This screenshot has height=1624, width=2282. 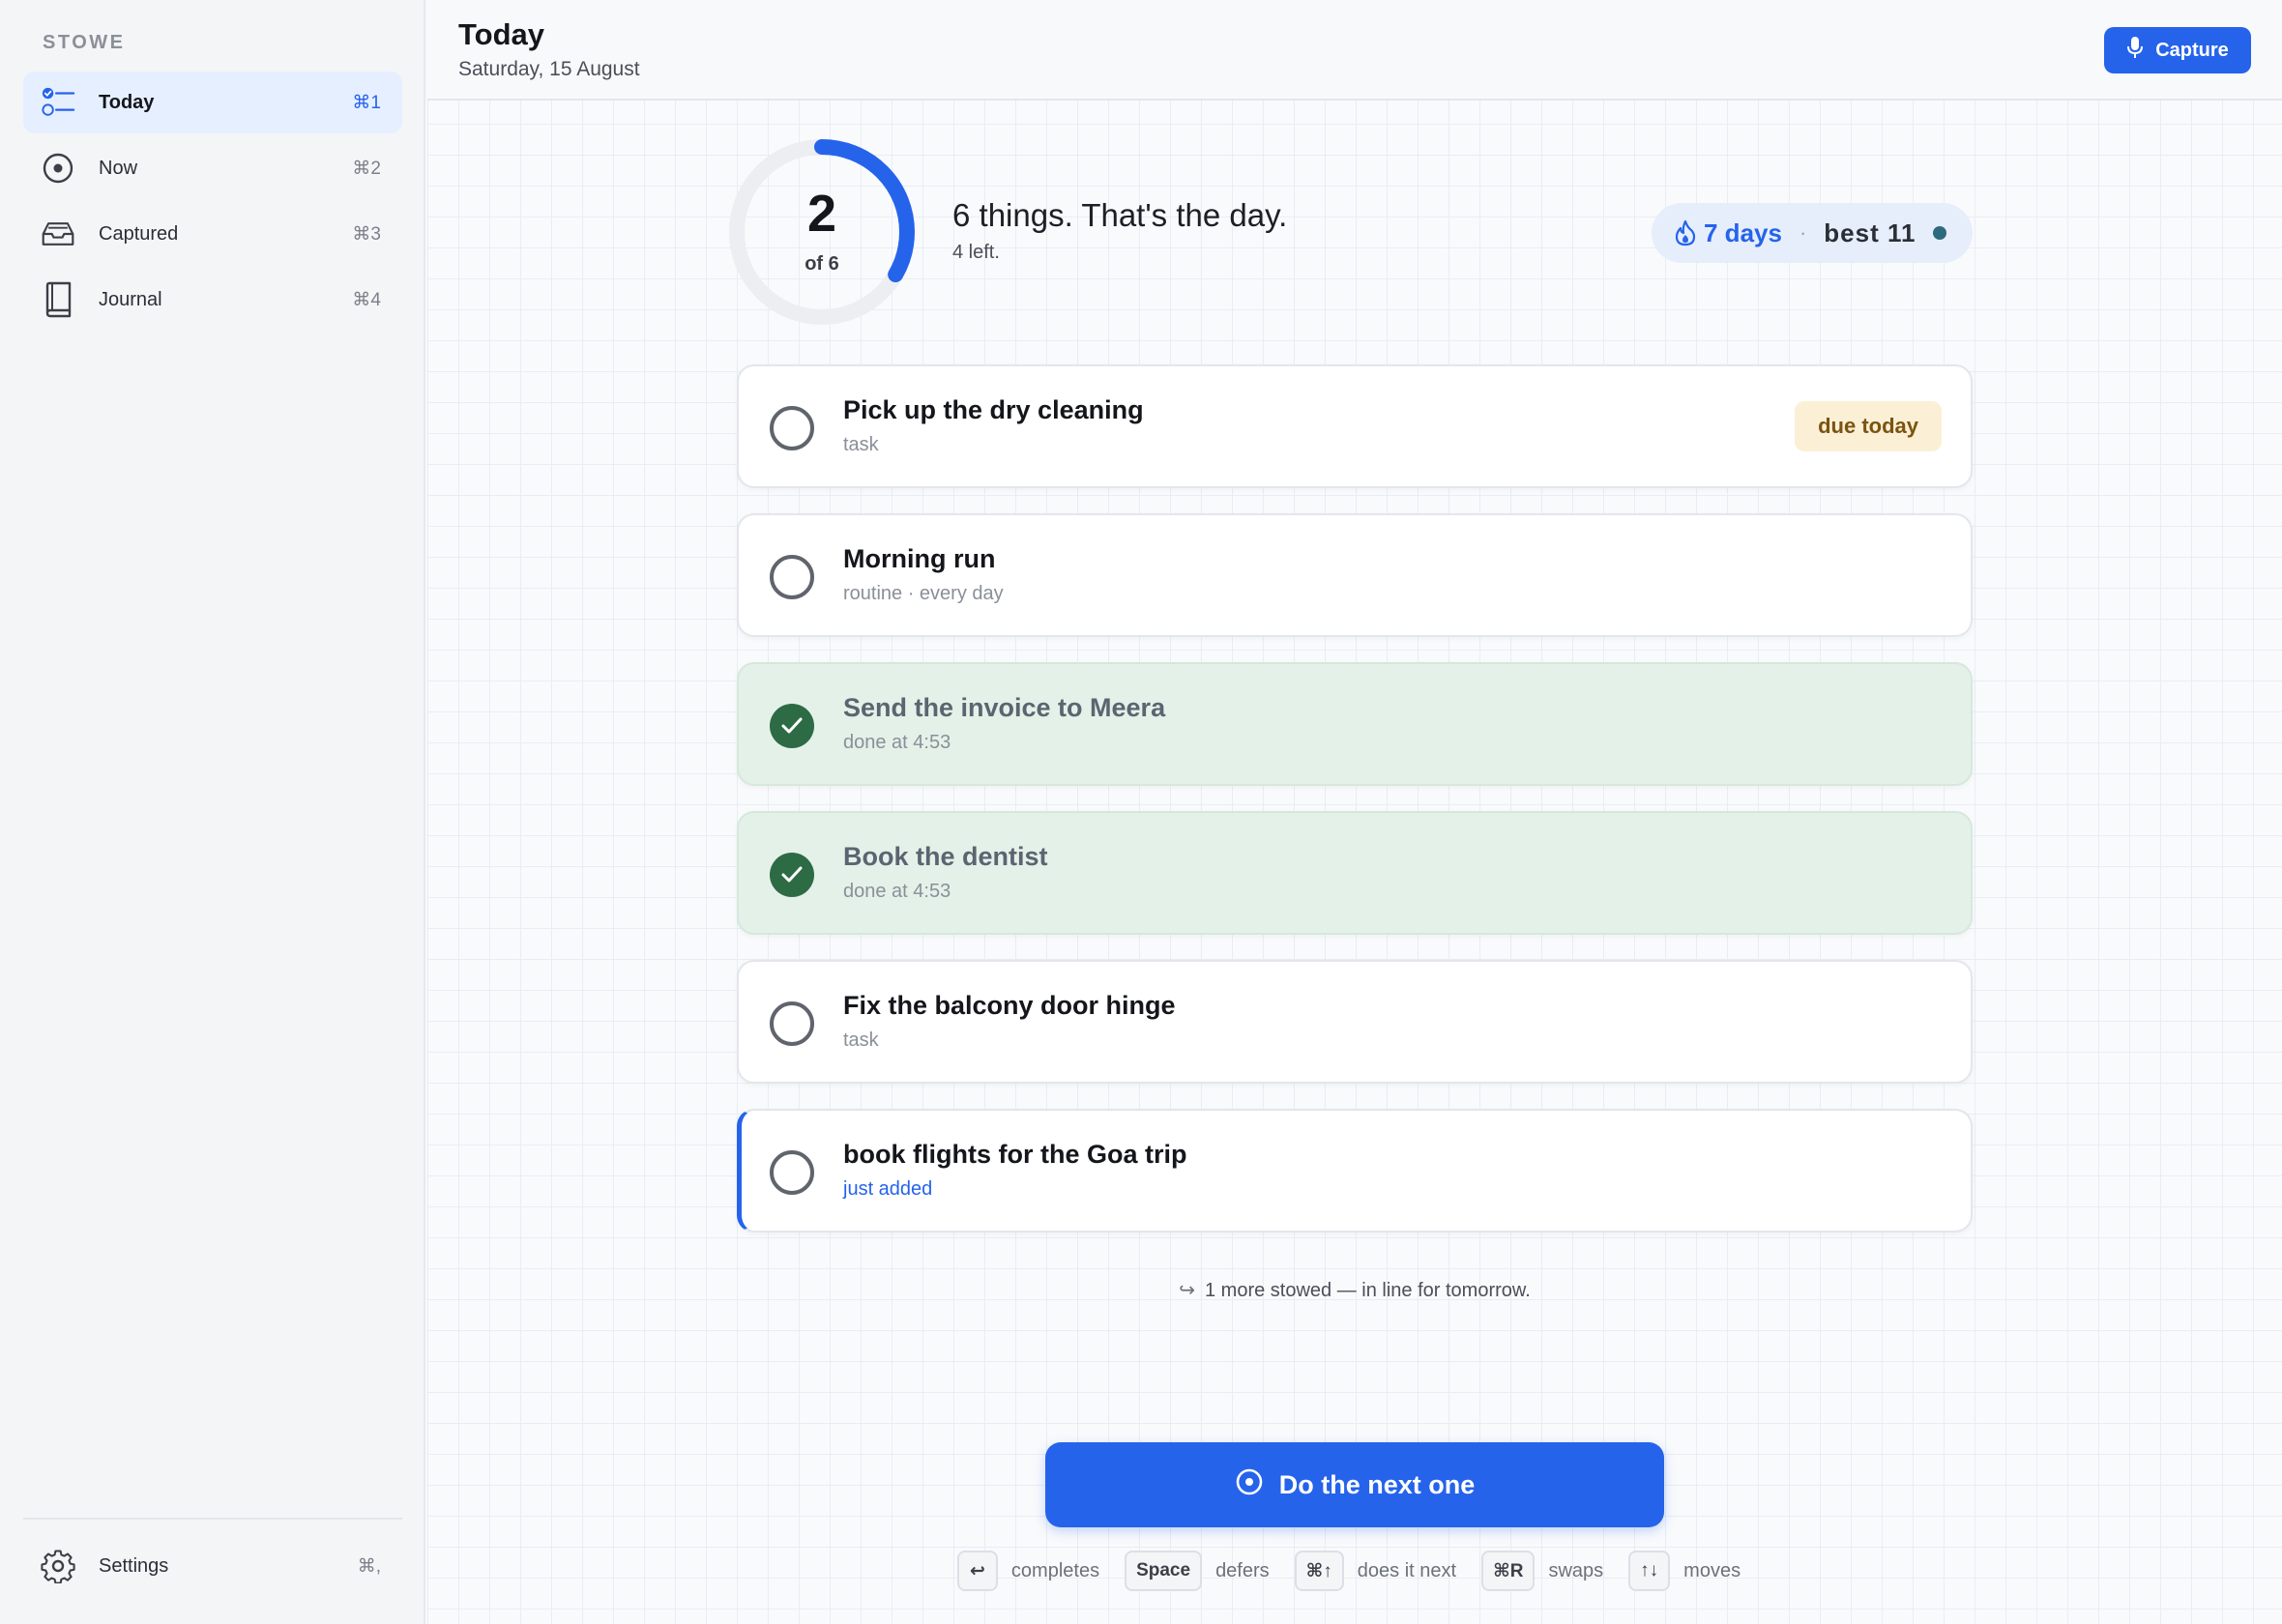 What do you see at coordinates (993, 410) in the screenshot?
I see `task-title: Pick up the dry cleaning` at bounding box center [993, 410].